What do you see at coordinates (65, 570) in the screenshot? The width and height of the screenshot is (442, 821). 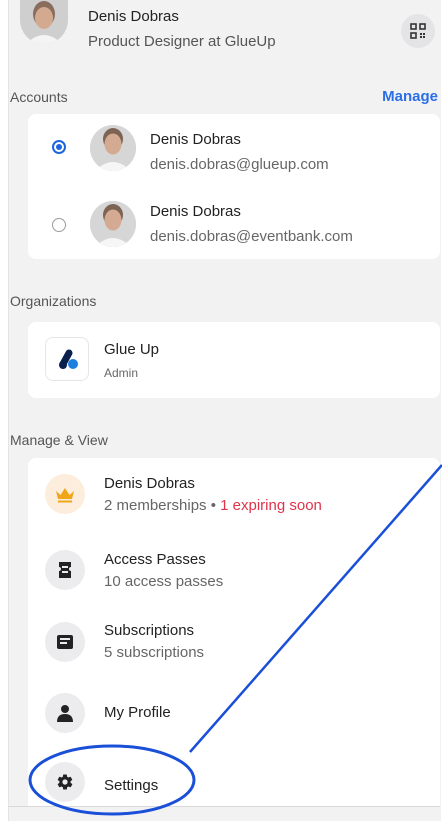 I see `pass-icon` at bounding box center [65, 570].